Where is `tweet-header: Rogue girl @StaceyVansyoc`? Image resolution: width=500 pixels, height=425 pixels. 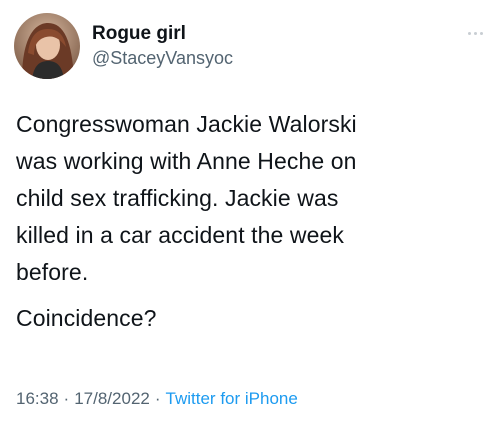 tweet-header: Rogue girl @StaceyVansyoc is located at coordinates (123, 46).